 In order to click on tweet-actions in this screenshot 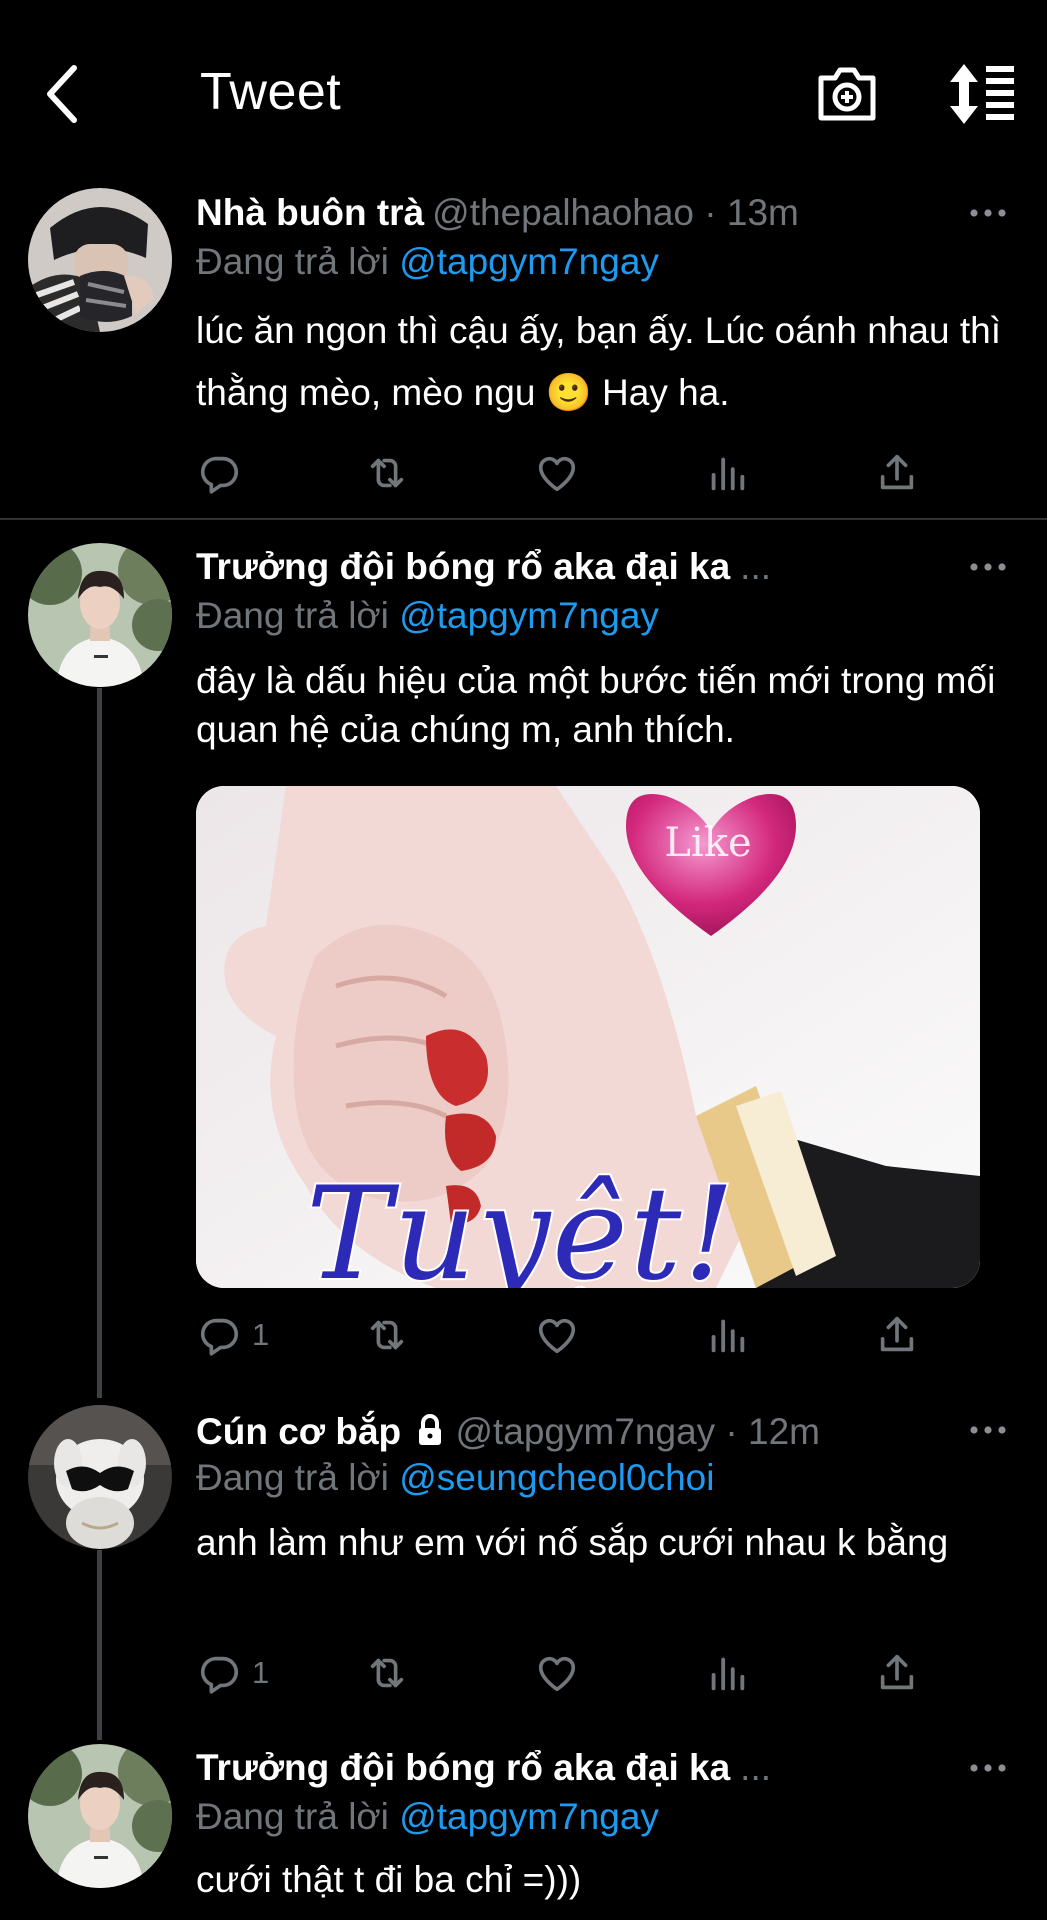, I will do `click(561, 473)`.